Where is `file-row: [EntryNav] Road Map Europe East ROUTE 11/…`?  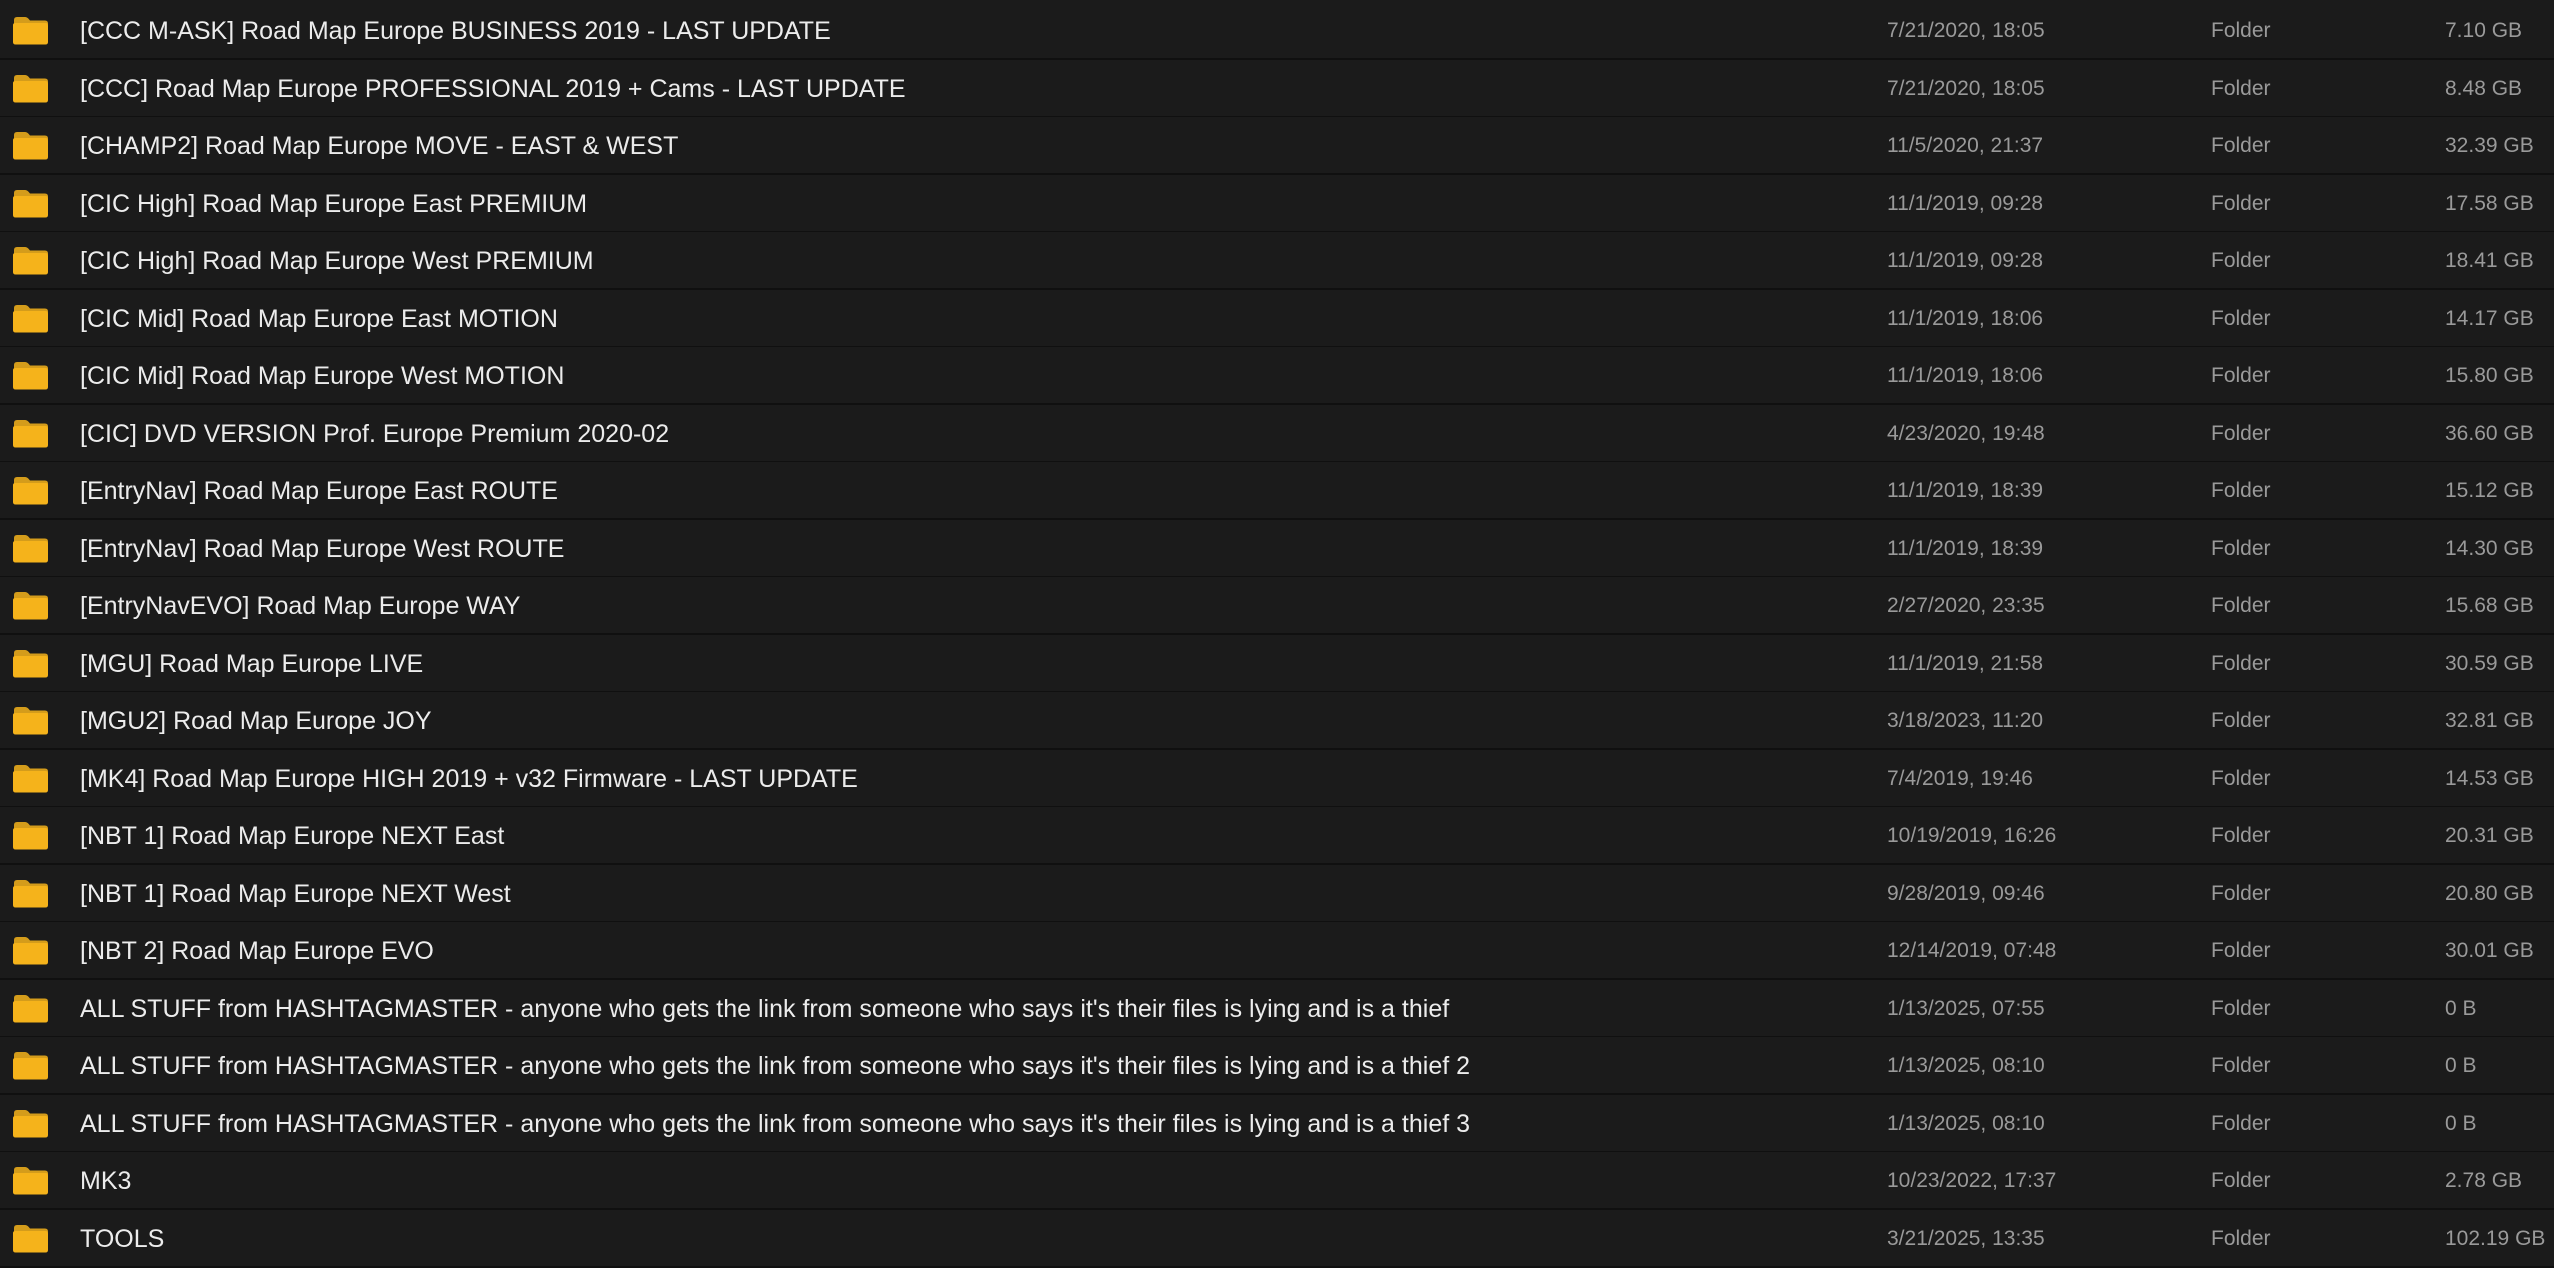
file-row: [EntryNav] Road Map Europe East ROUTE 11/… is located at coordinates (1277, 491).